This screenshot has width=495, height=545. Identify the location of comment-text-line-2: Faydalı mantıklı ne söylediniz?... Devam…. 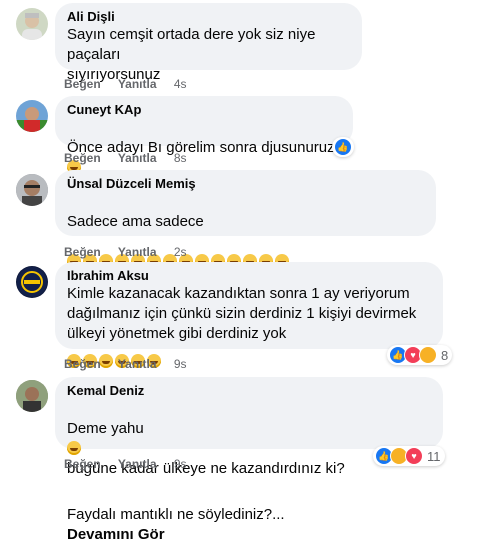
(249, 515).